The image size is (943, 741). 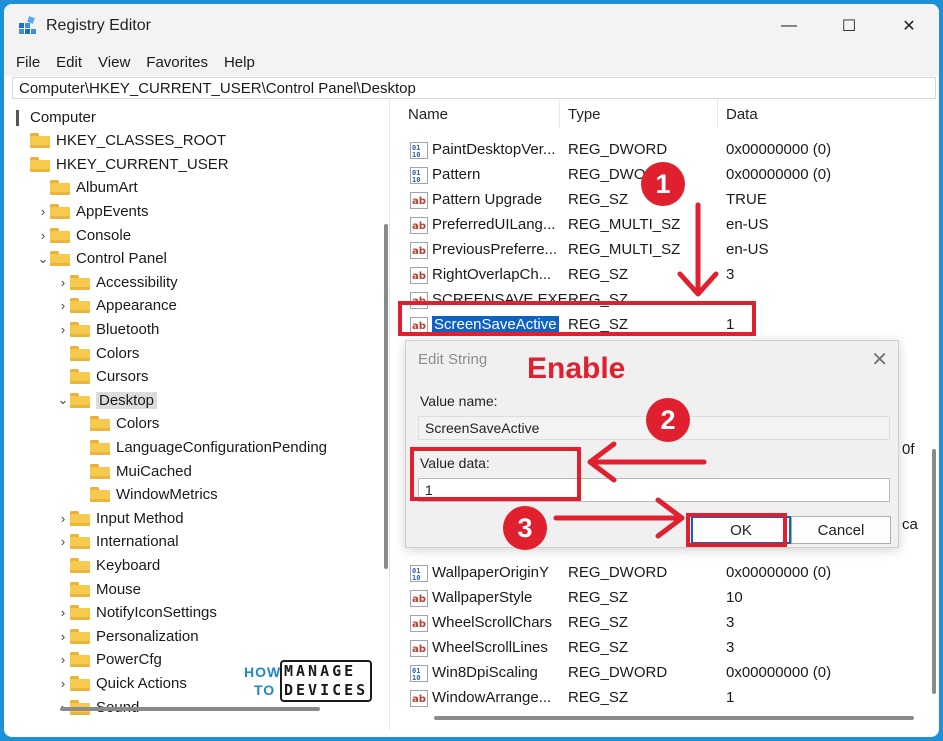 I want to click on tree-item: › Quick Actions, so click(x=121, y=683).